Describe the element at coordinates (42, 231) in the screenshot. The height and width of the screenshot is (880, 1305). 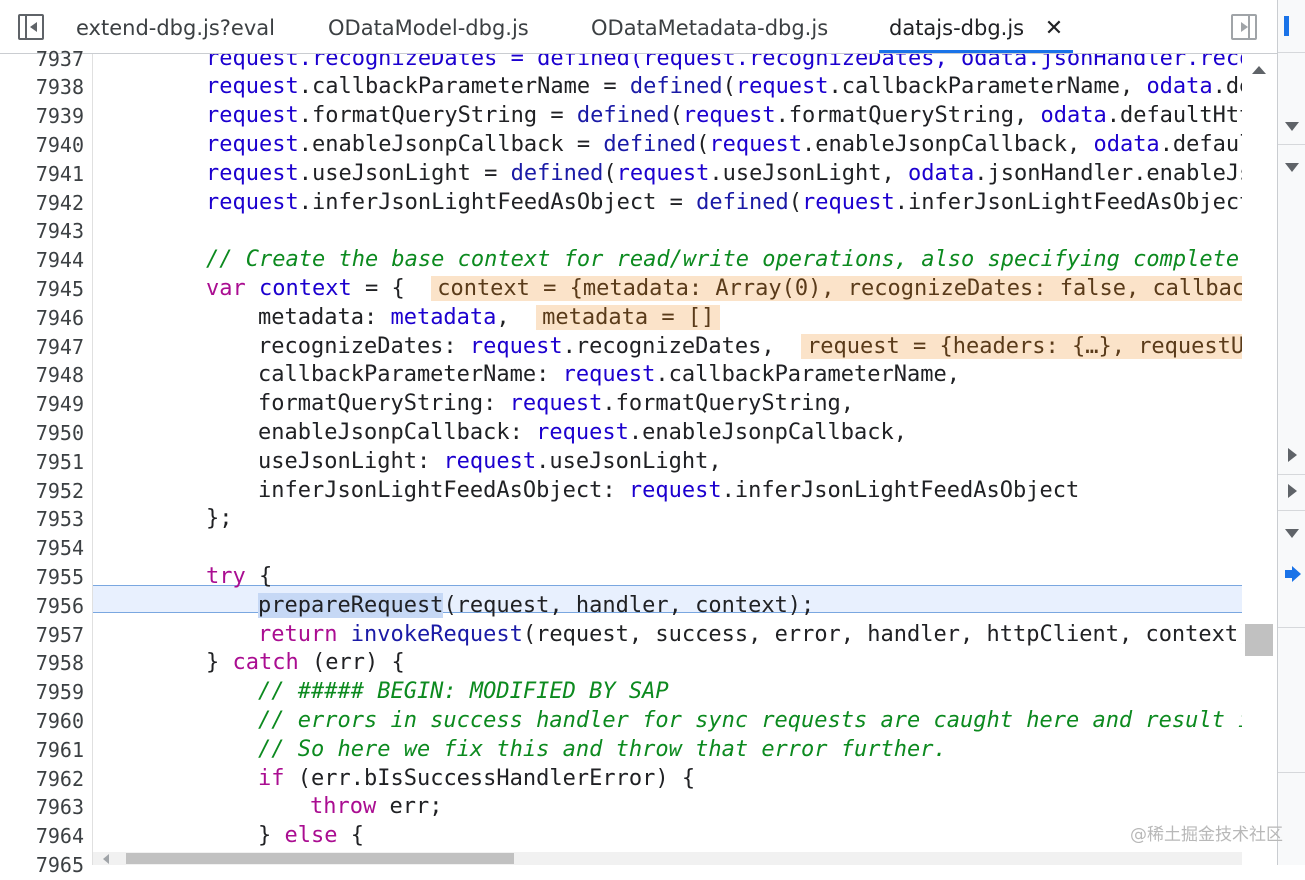
I see `line-number: 7943` at that location.